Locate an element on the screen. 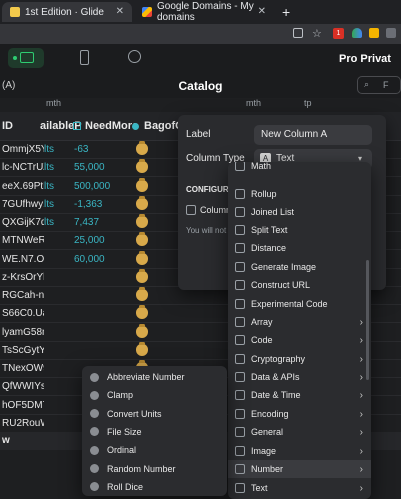  menu-item-general: General › is located at coordinates (299, 432).